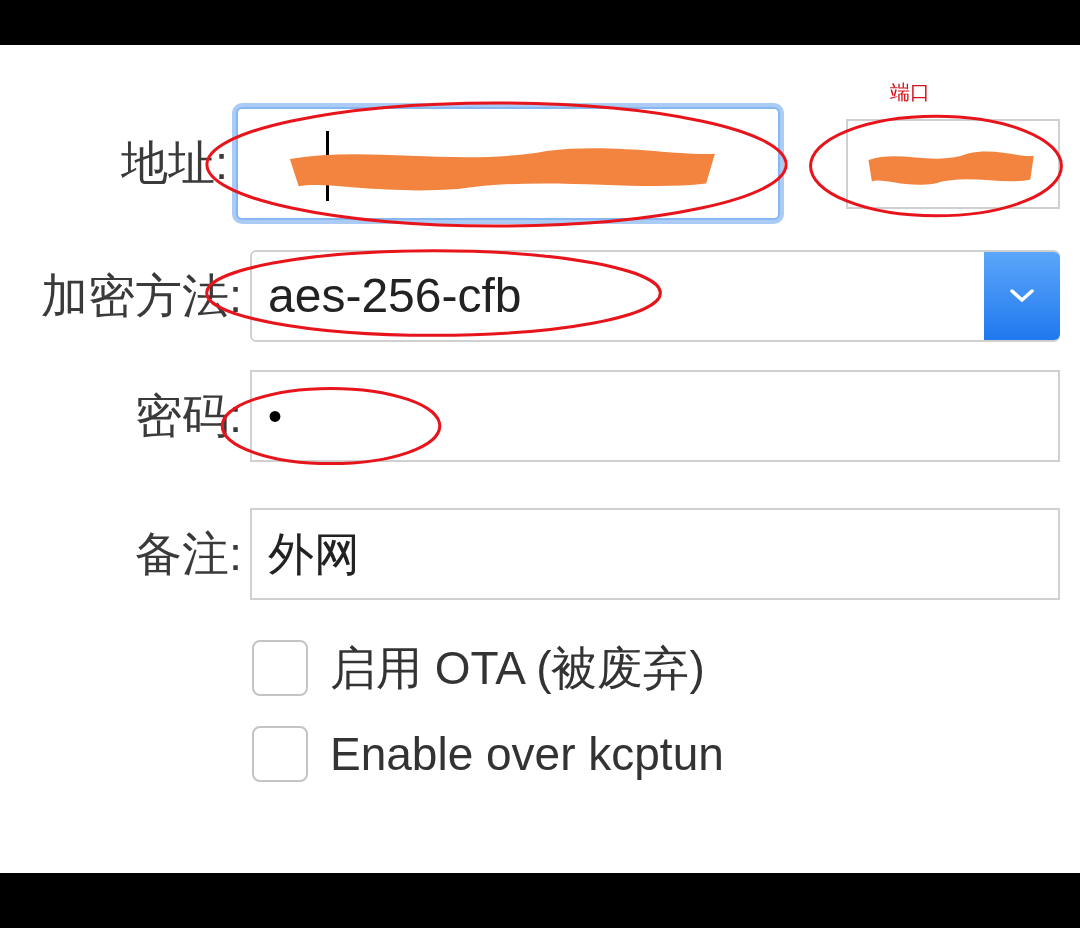 Image resolution: width=1080 pixels, height=928 pixels. Describe the element at coordinates (655, 554) in the screenshot. I see `remark-field: 外网` at that location.